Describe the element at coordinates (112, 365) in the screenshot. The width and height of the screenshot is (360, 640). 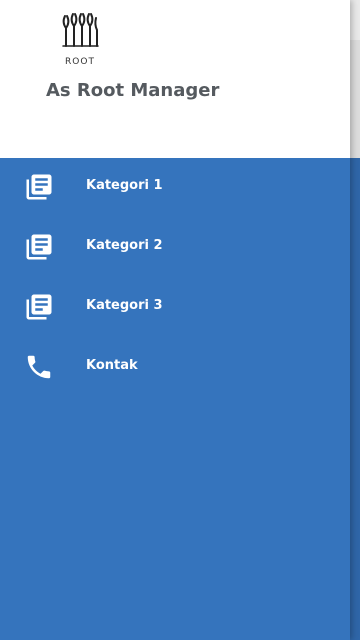
I see `menu-item-label: Kontak` at that location.